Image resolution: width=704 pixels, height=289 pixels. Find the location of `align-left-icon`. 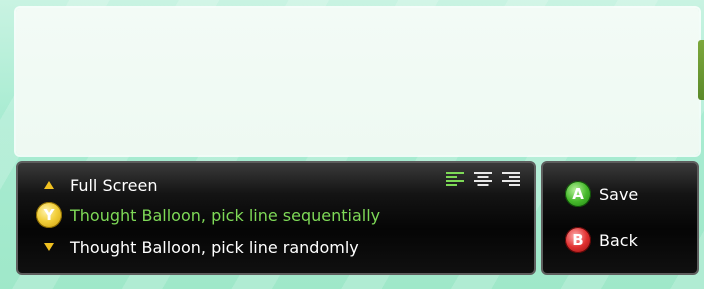

align-left-icon is located at coordinates (455, 179).